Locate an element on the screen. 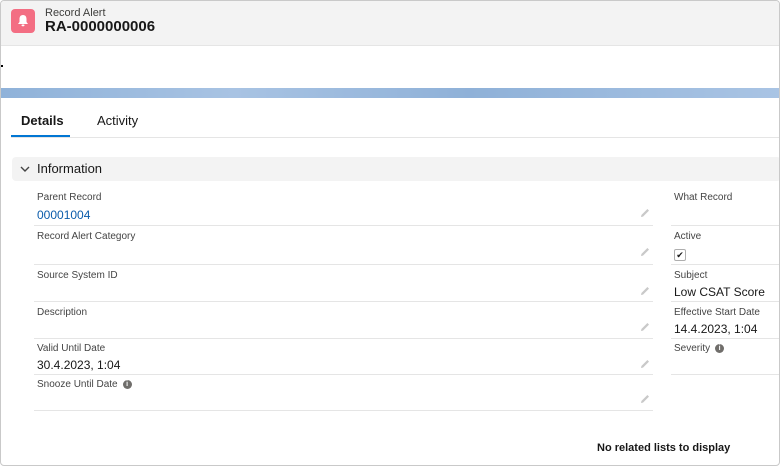 The height and width of the screenshot is (466, 780). record-title: RA-0000000006 is located at coordinates (100, 26).